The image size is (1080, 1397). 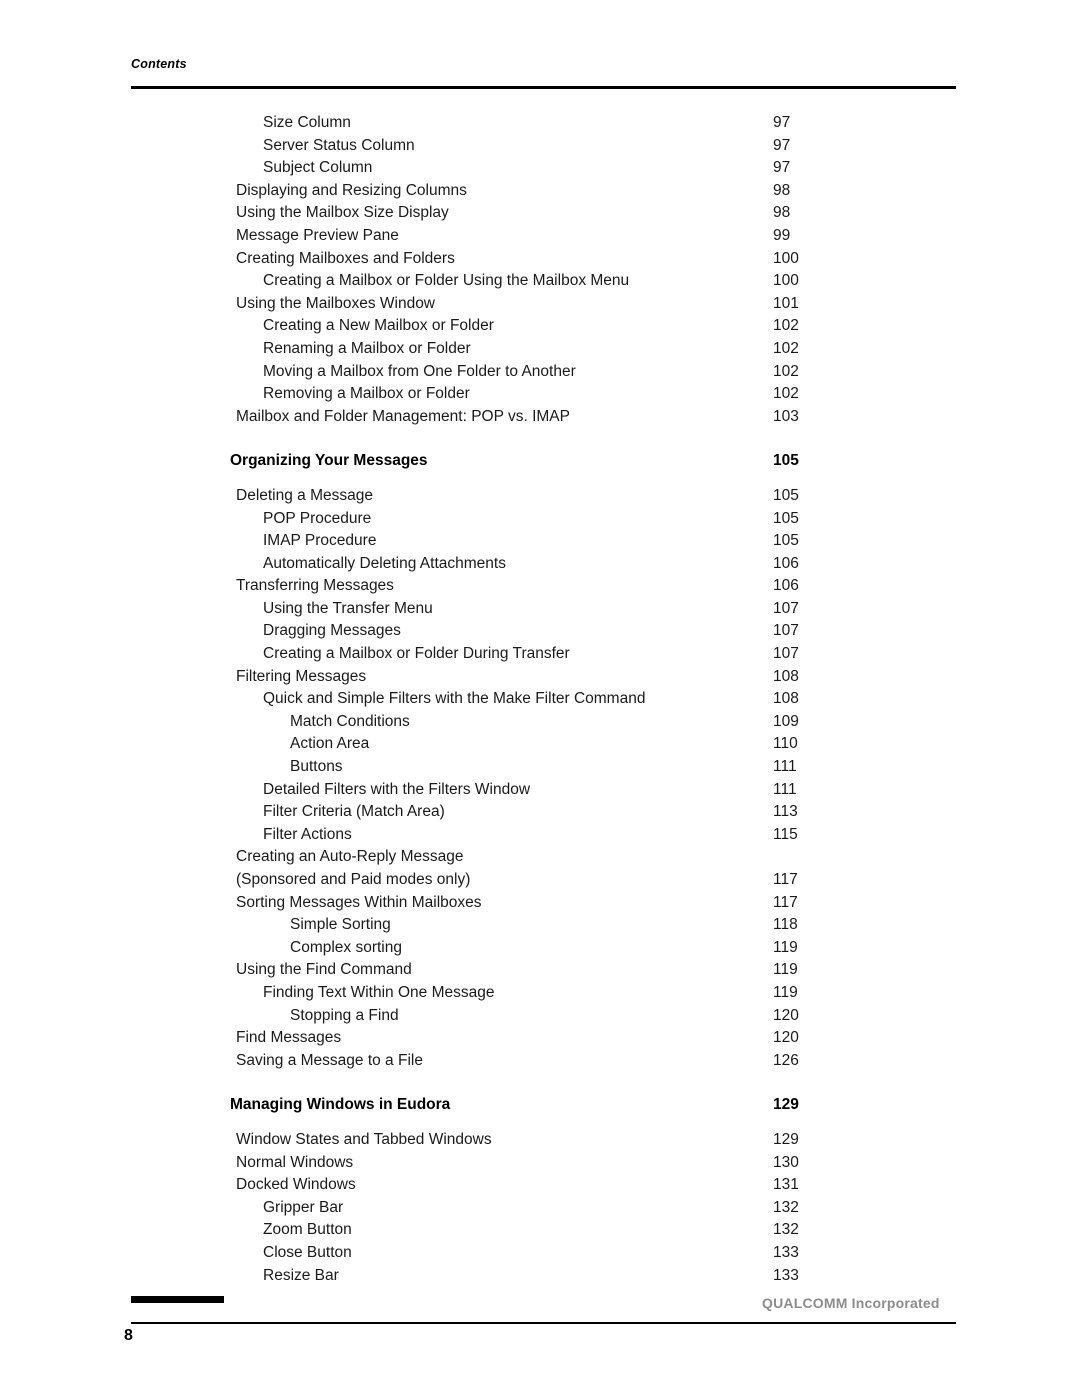 What do you see at coordinates (340, 1105) in the screenshot?
I see `toc-entry-title: Managing Windows in Eudora` at bounding box center [340, 1105].